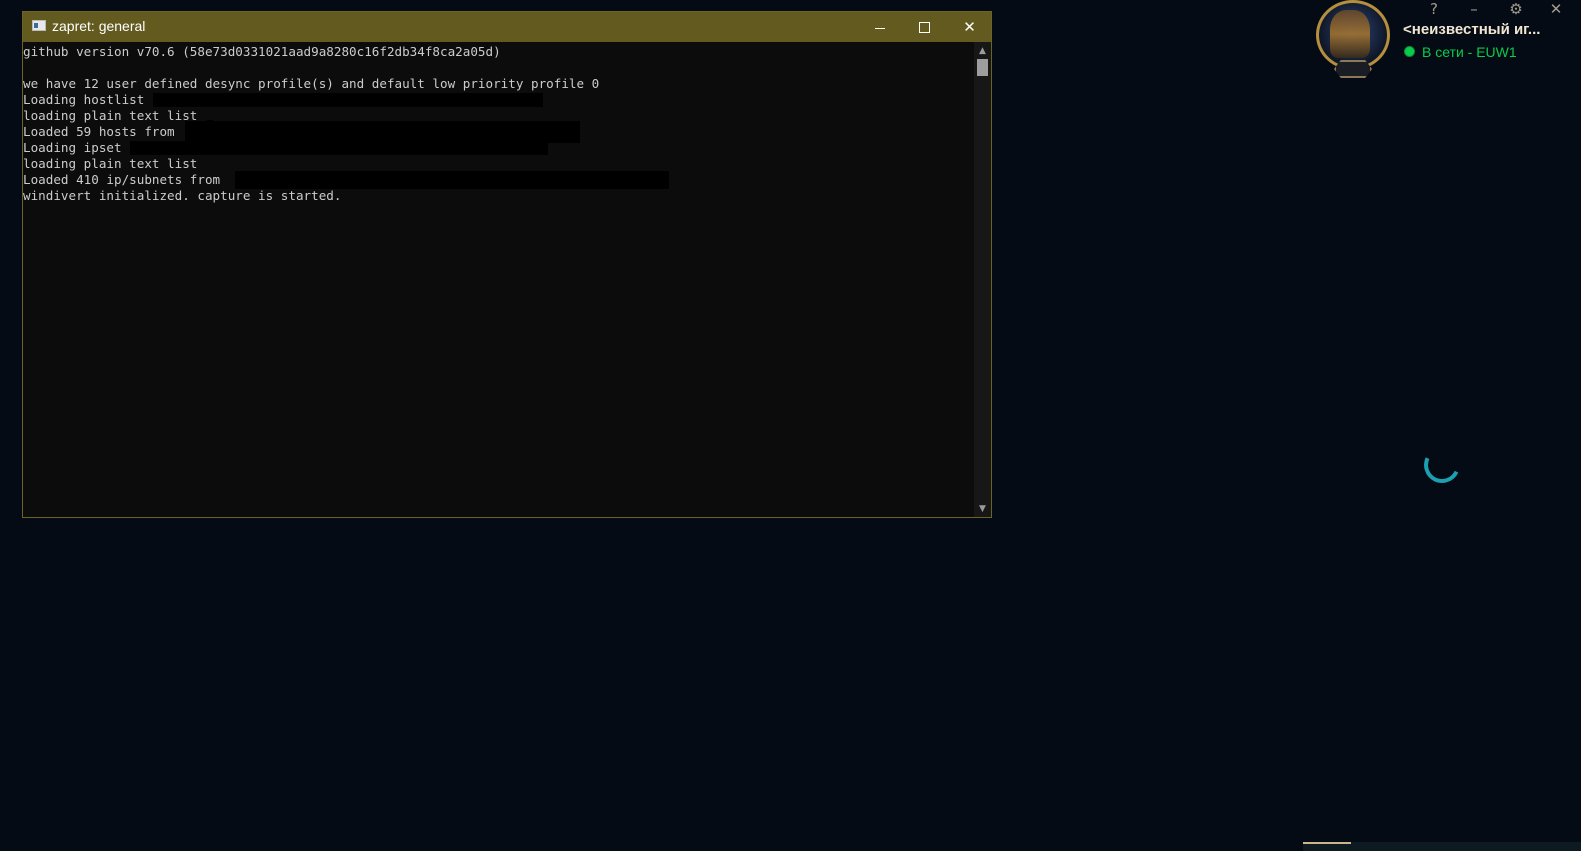 The image size is (1581, 851). I want to click on close-icon: ✕, so click(969, 27).